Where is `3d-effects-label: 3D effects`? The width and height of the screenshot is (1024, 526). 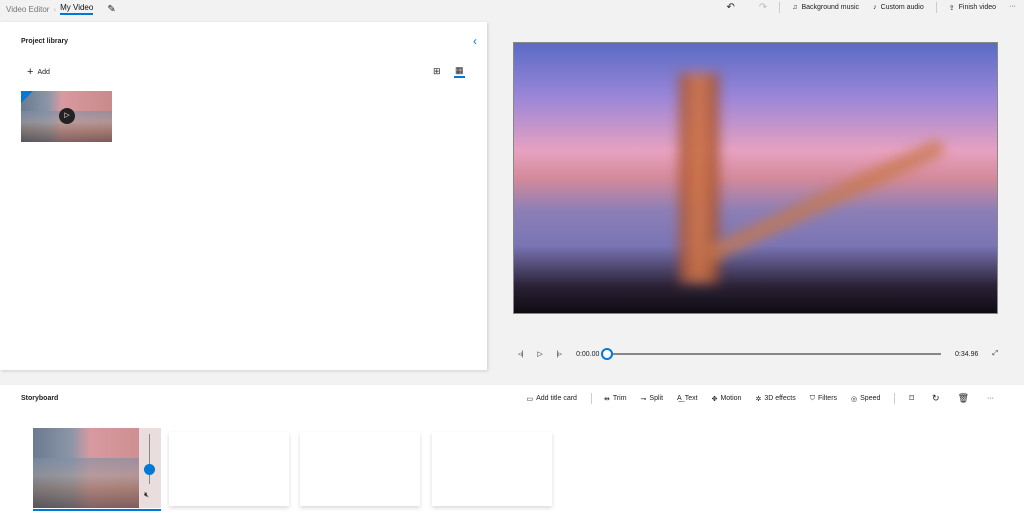 3d-effects-label: 3D effects is located at coordinates (780, 398).